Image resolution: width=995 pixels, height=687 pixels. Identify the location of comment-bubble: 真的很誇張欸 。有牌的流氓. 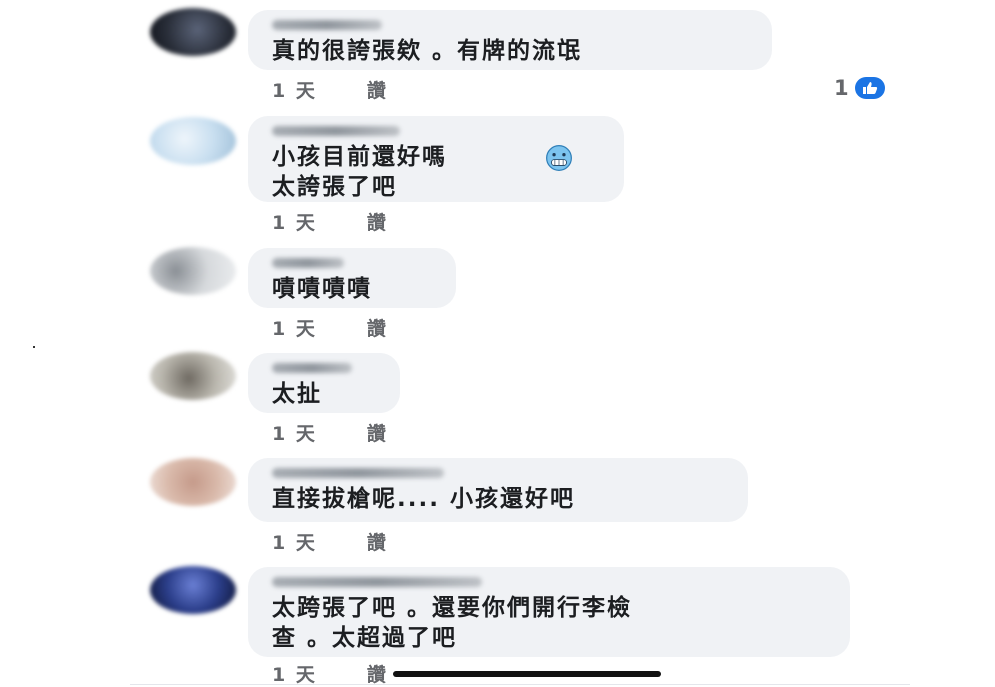
(510, 40).